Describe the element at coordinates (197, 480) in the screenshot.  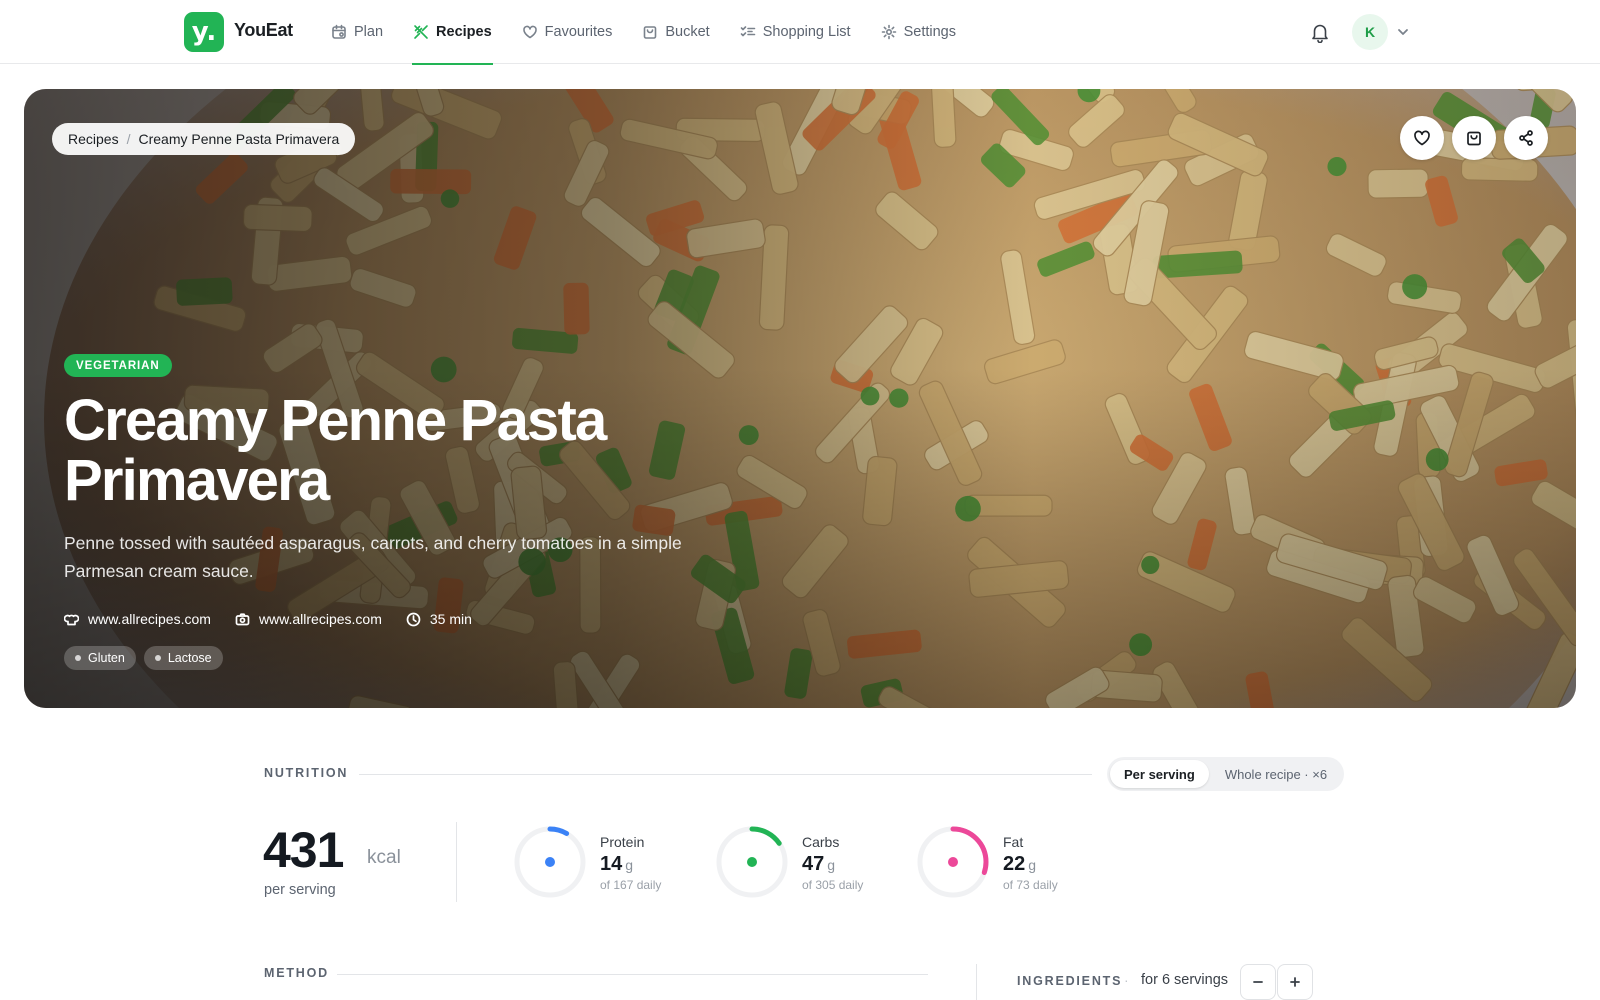
I see `recipe-title-line-2: Primavera` at that location.